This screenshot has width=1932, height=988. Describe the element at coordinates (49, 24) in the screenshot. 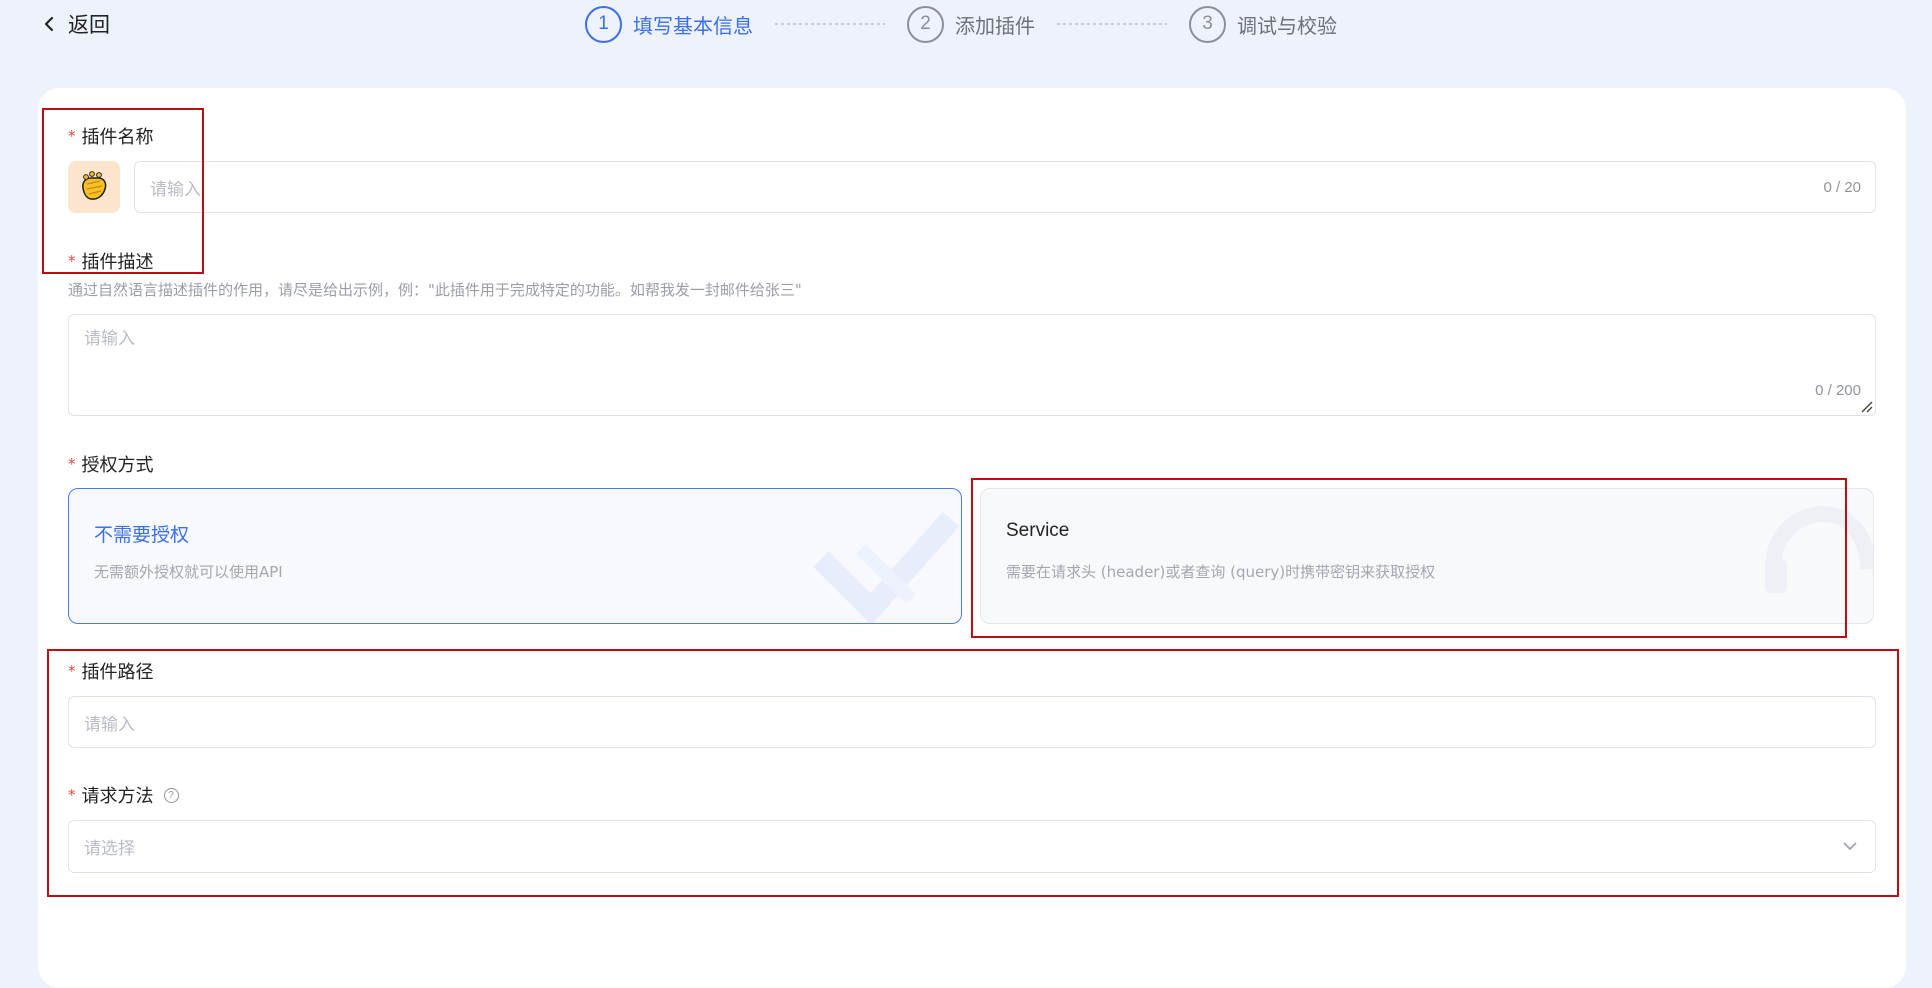

I see `chevron-left-icon` at that location.